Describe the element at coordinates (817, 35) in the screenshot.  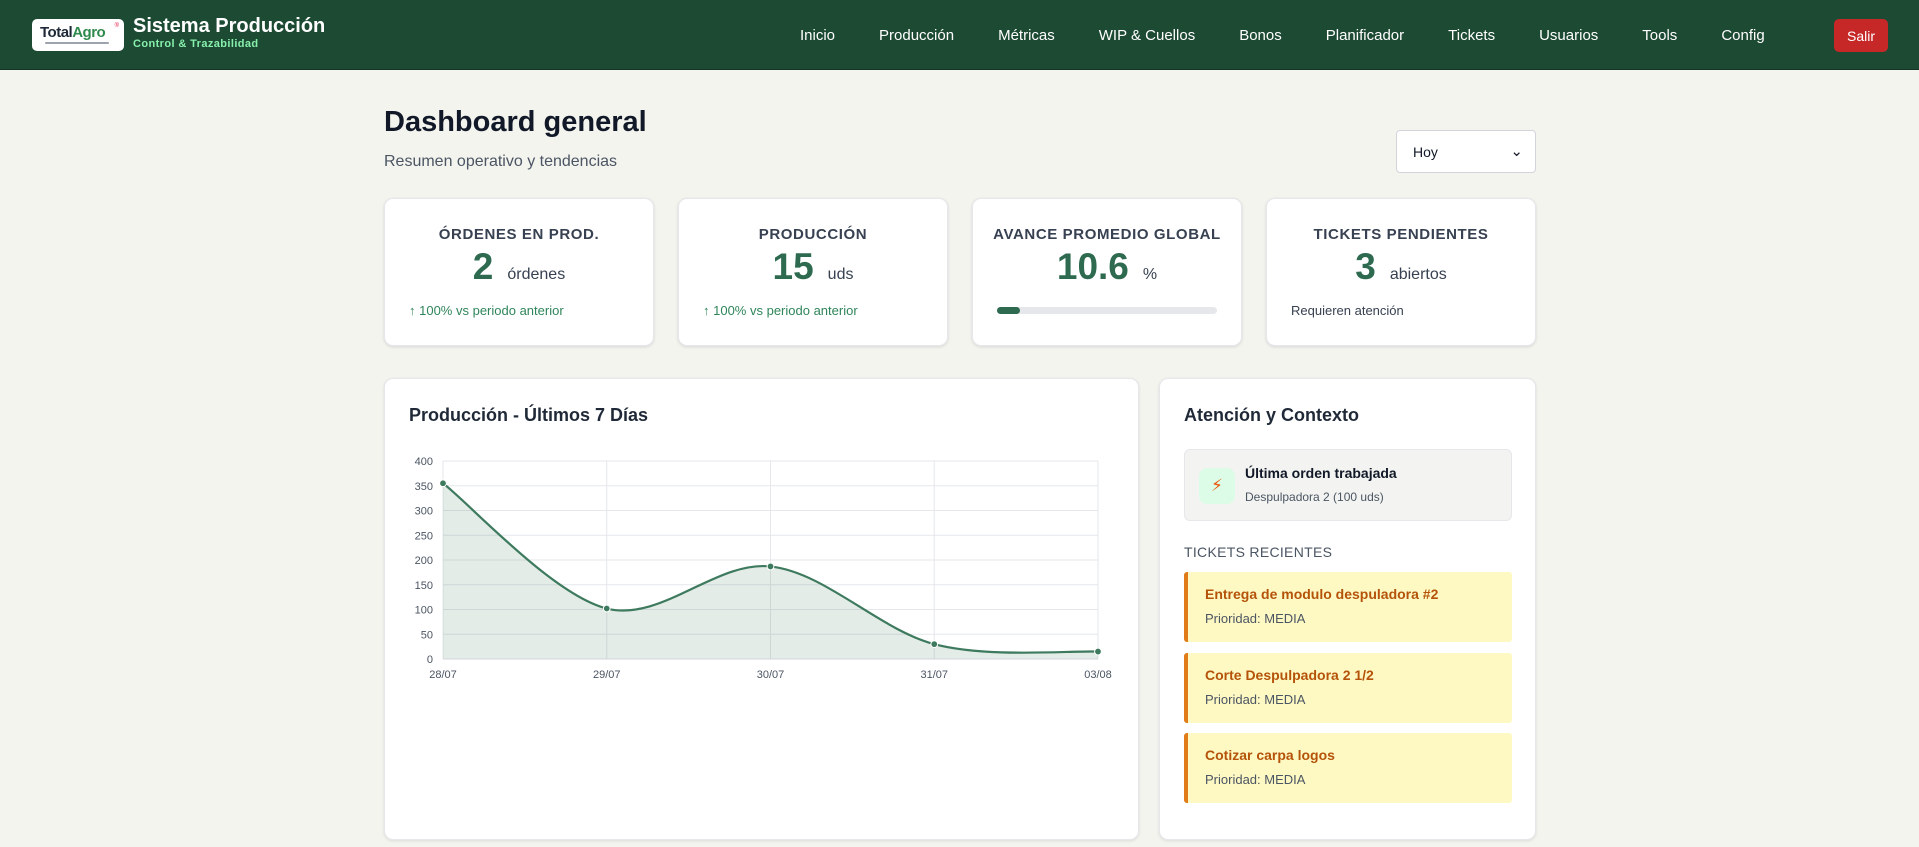
I see `nav-link-inicio: Inicio` at that location.